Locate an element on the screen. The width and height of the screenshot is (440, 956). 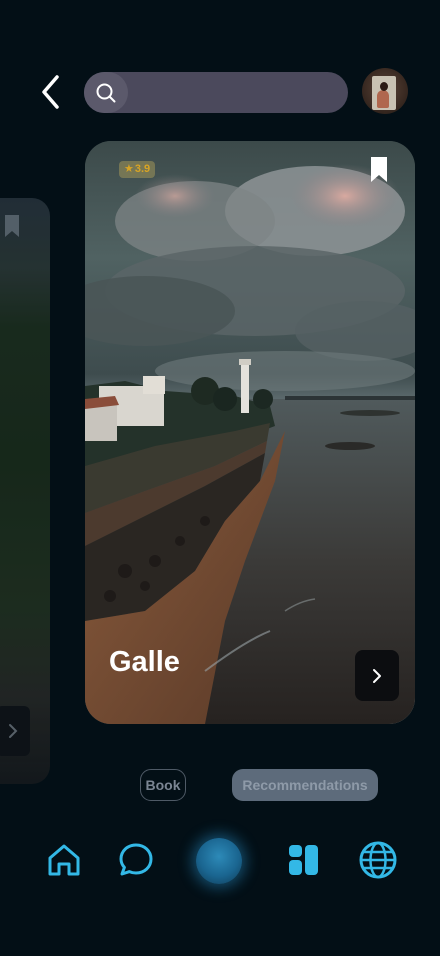
chat-icon is located at coordinates (136, 859).